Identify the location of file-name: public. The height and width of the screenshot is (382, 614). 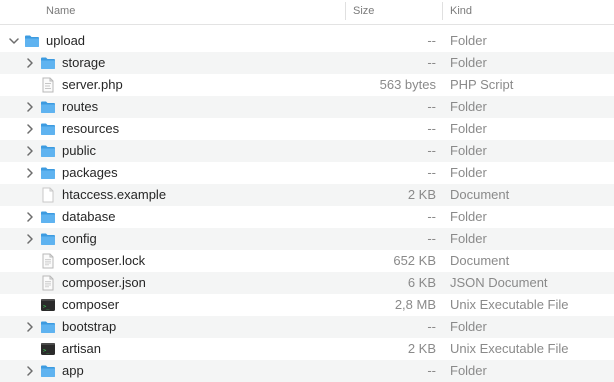
(79, 150).